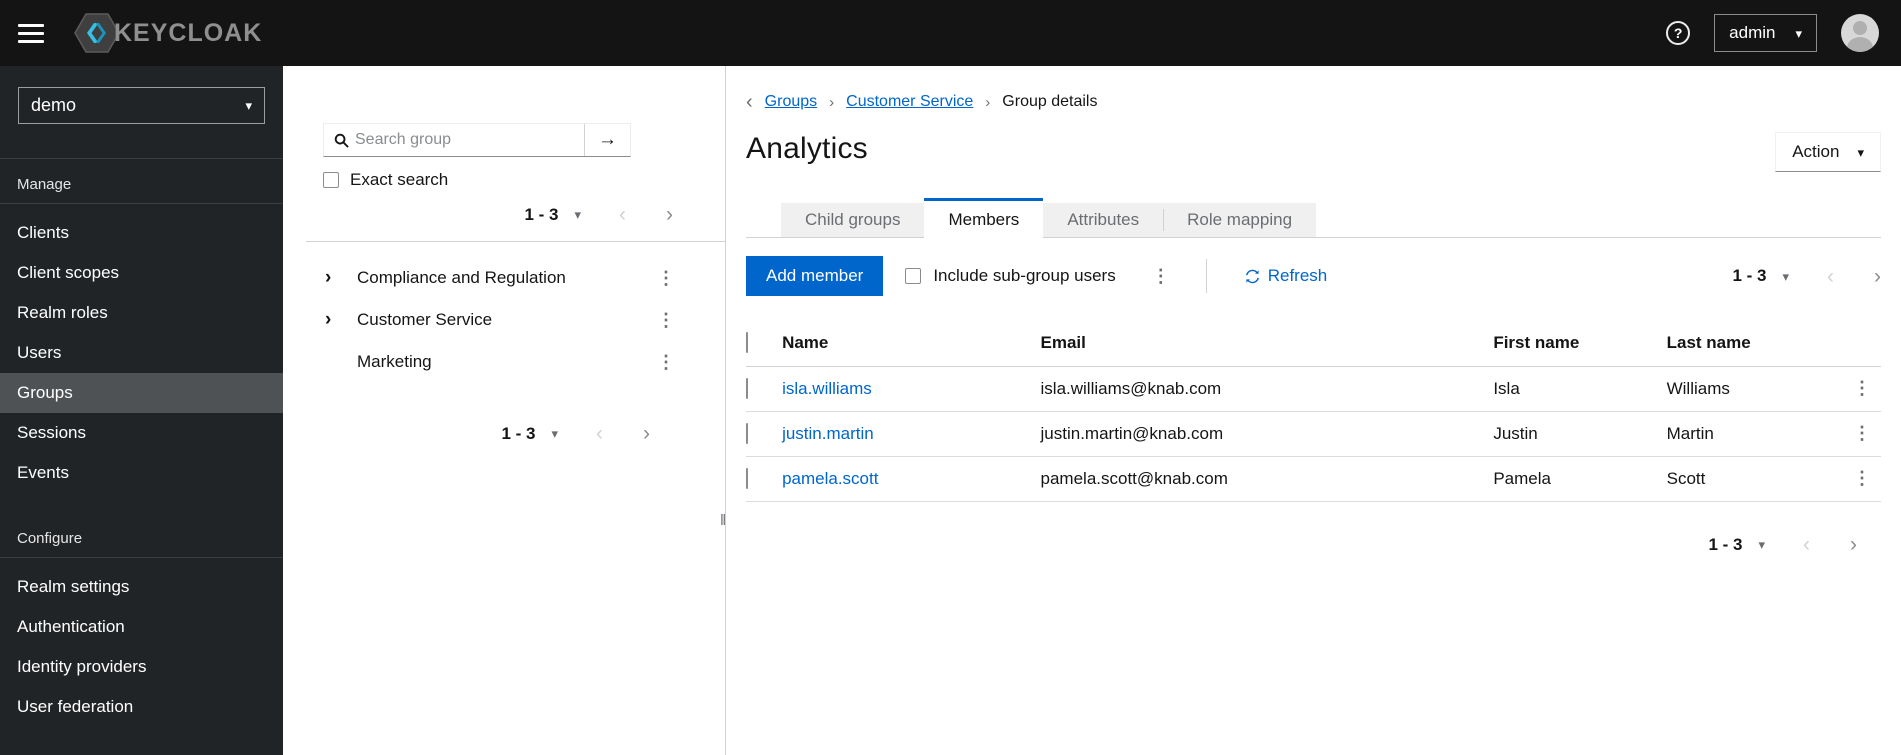  Describe the element at coordinates (141, 233) in the screenshot. I see `sidebar-item-clients: Clients` at that location.